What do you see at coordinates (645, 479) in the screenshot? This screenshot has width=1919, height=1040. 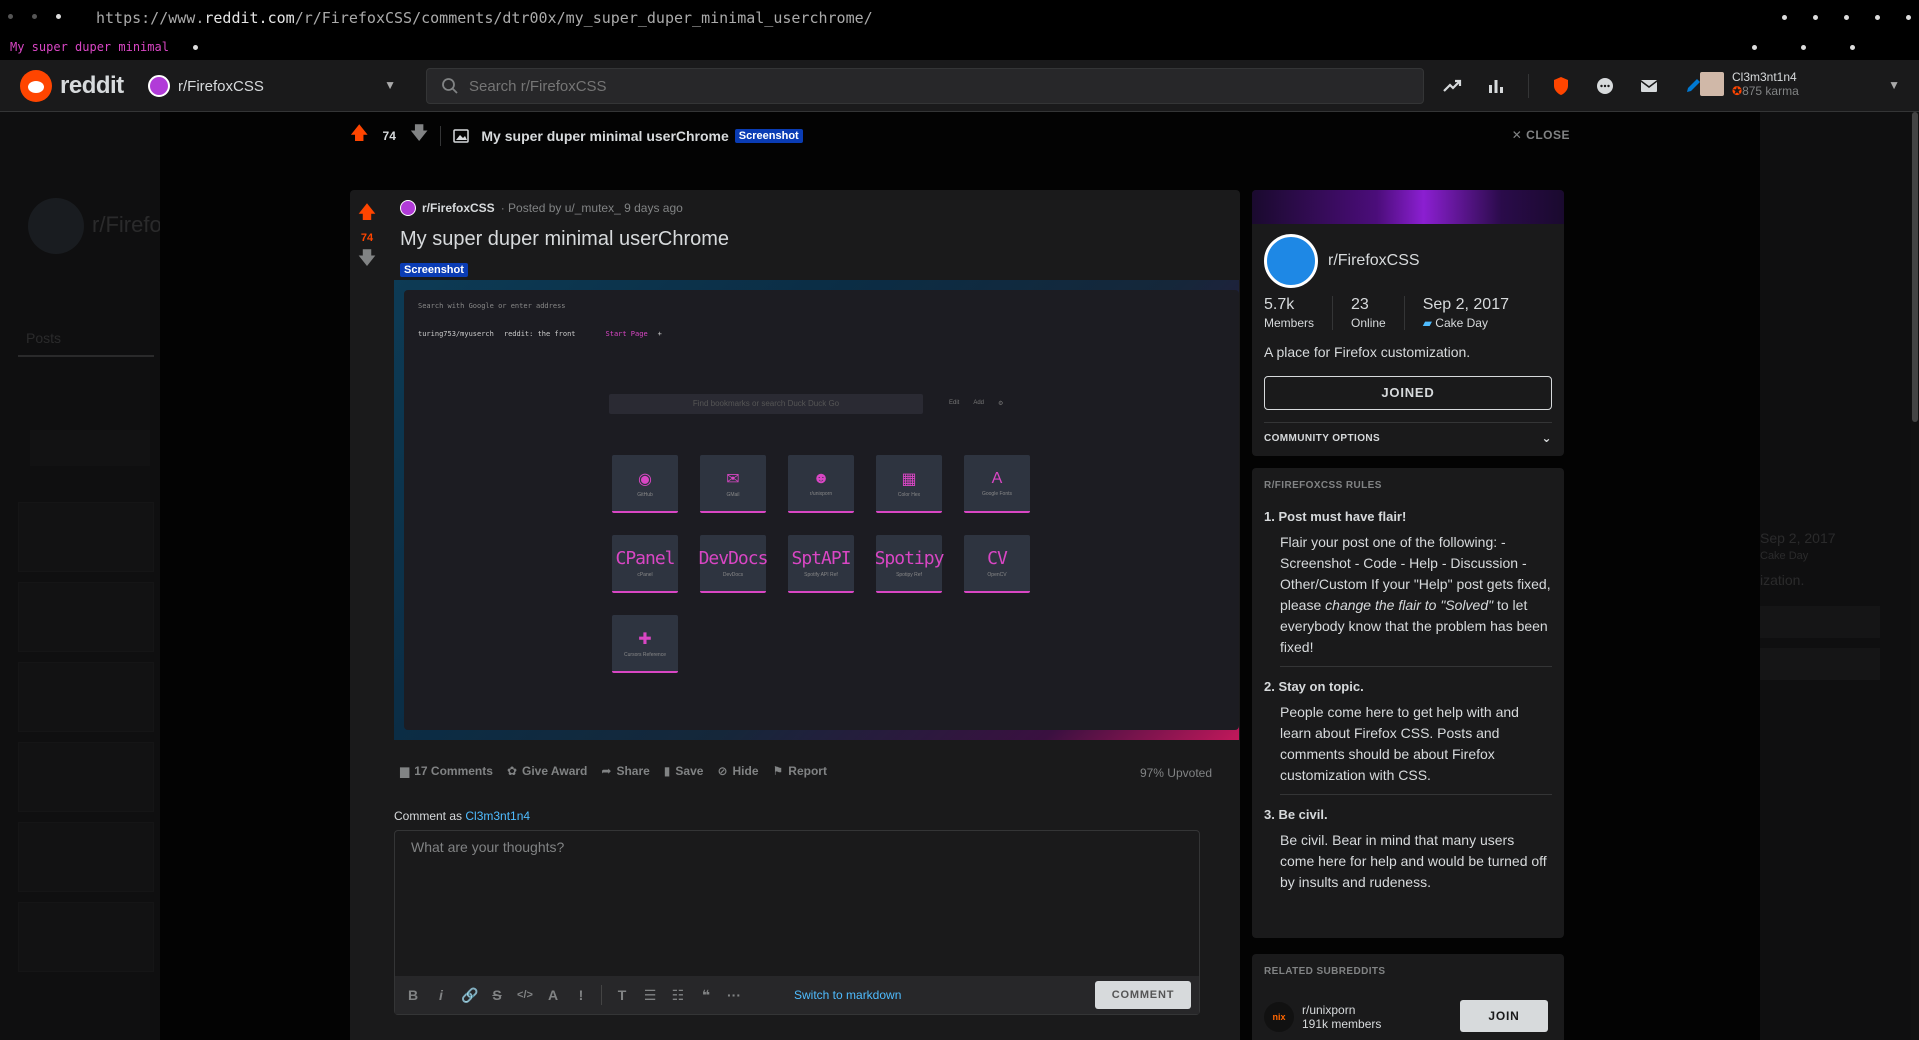 I see `screenshot-tile-icon: ◉` at bounding box center [645, 479].